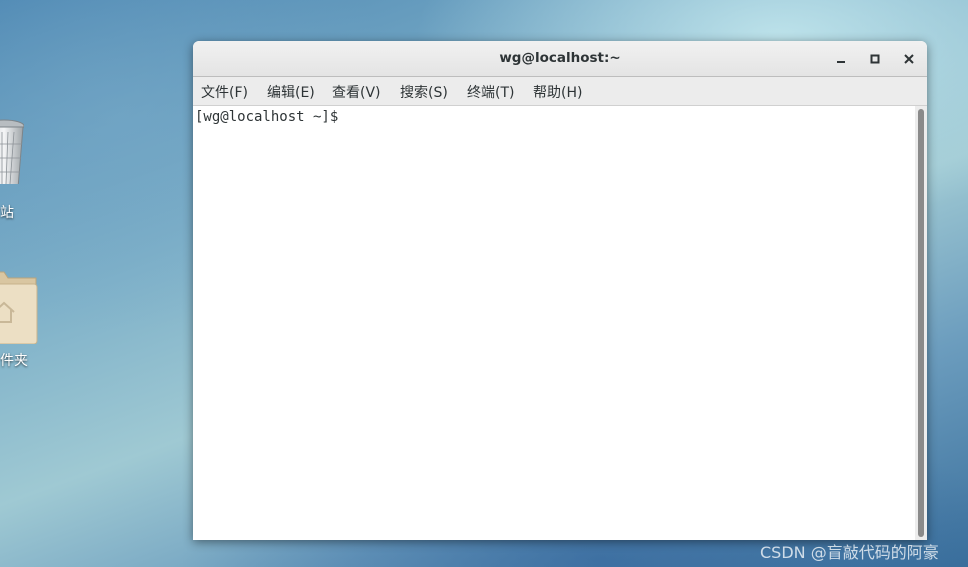 Image resolution: width=968 pixels, height=567 pixels. Describe the element at coordinates (12, 151) in the screenshot. I see `trash-icon` at that location.